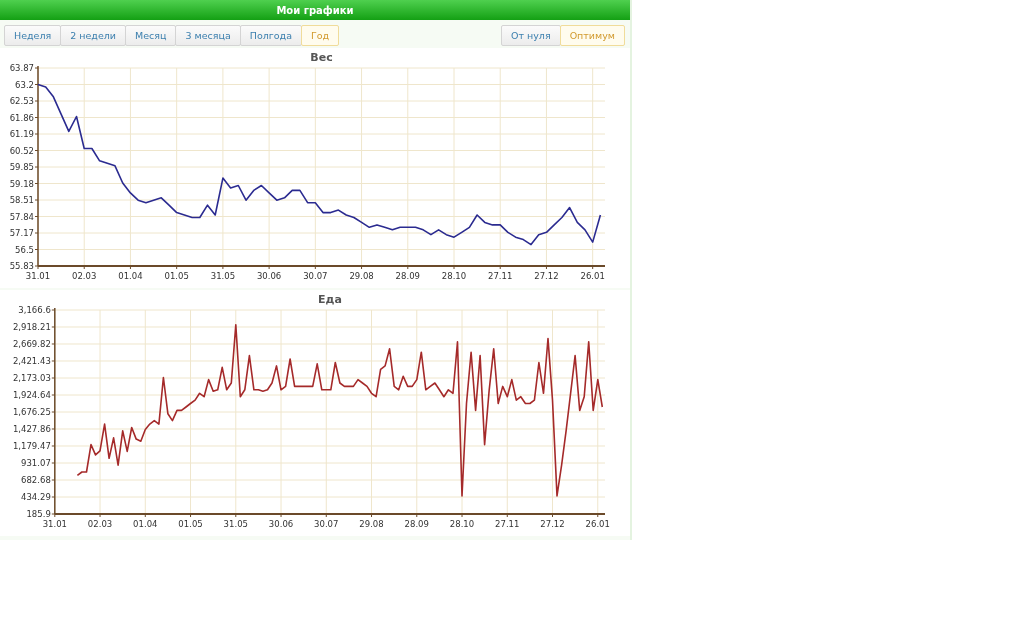 The height and width of the screenshot is (640, 1024). What do you see at coordinates (33, 35) in the screenshot?
I see `period-tab: Неделя` at bounding box center [33, 35].